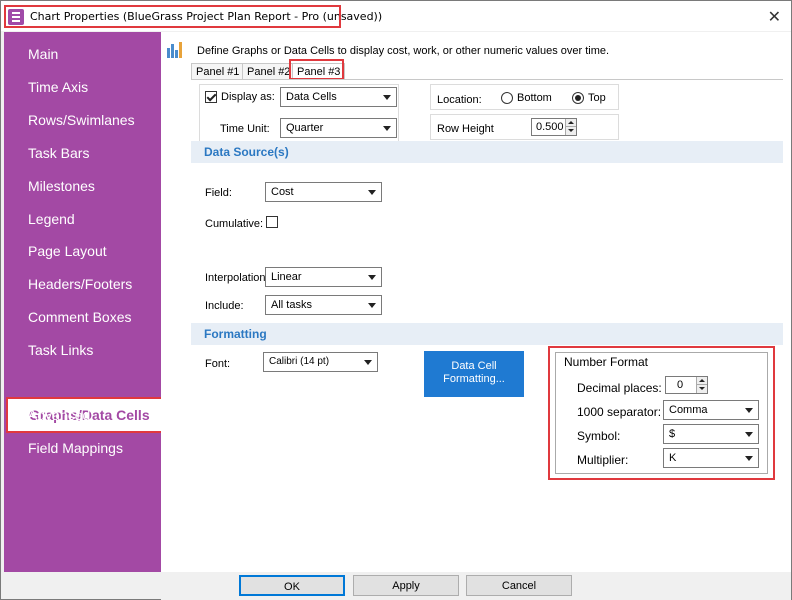 Image resolution: width=792 pixels, height=600 pixels. What do you see at coordinates (58, 153) in the screenshot?
I see `sidebar-item-task-bars: Task Bars` at bounding box center [58, 153].